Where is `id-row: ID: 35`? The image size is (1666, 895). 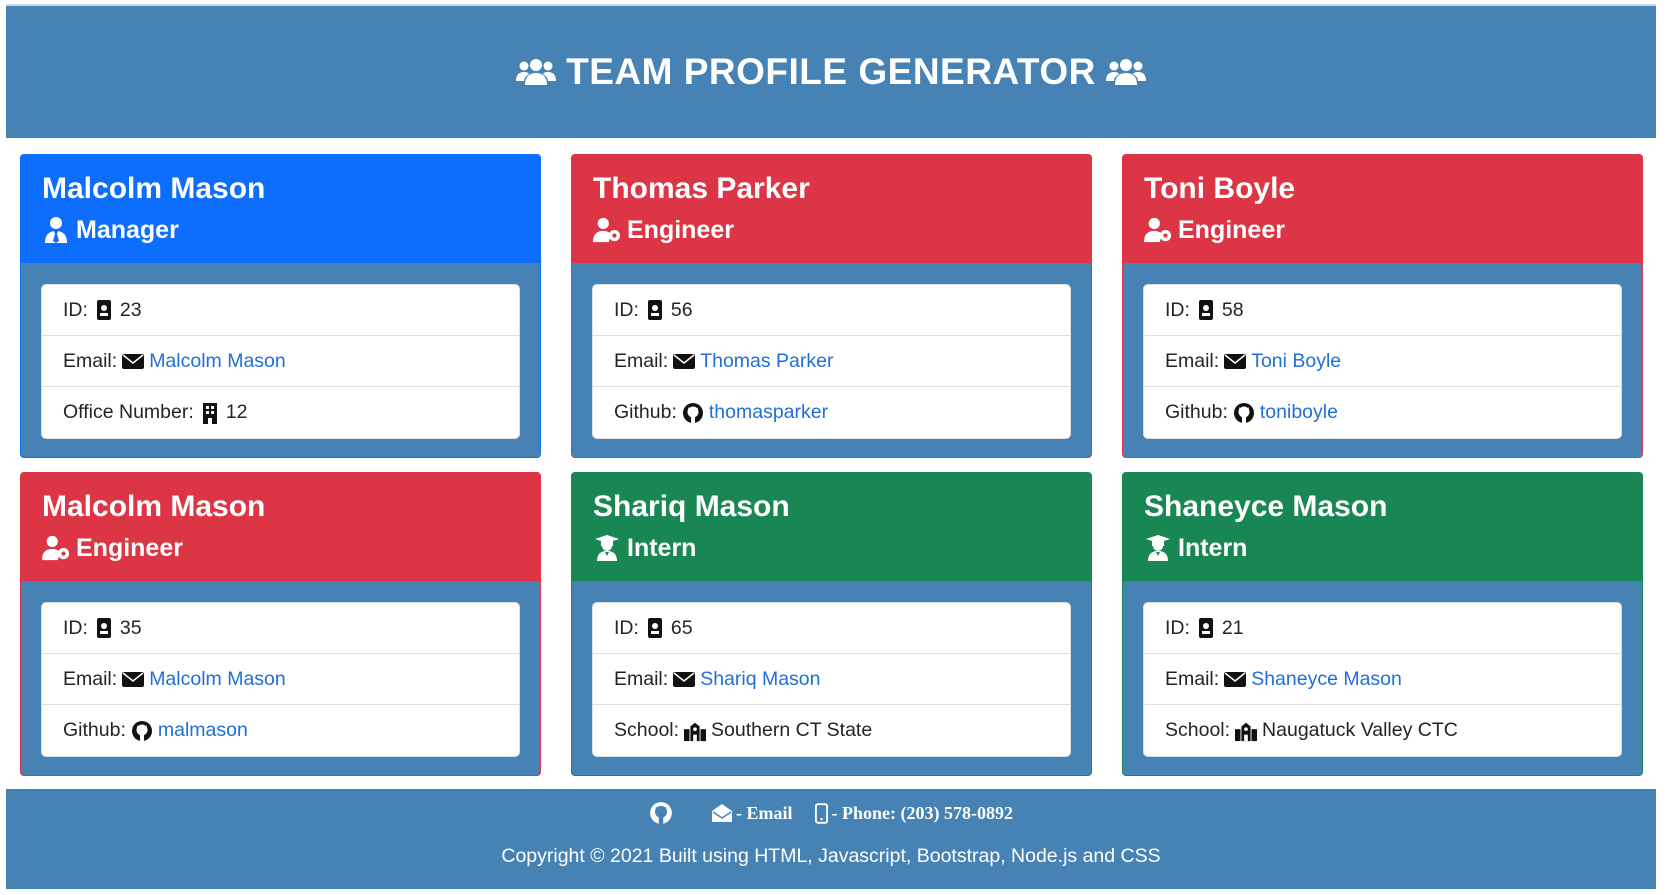 id-row: ID: 35 is located at coordinates (280, 628).